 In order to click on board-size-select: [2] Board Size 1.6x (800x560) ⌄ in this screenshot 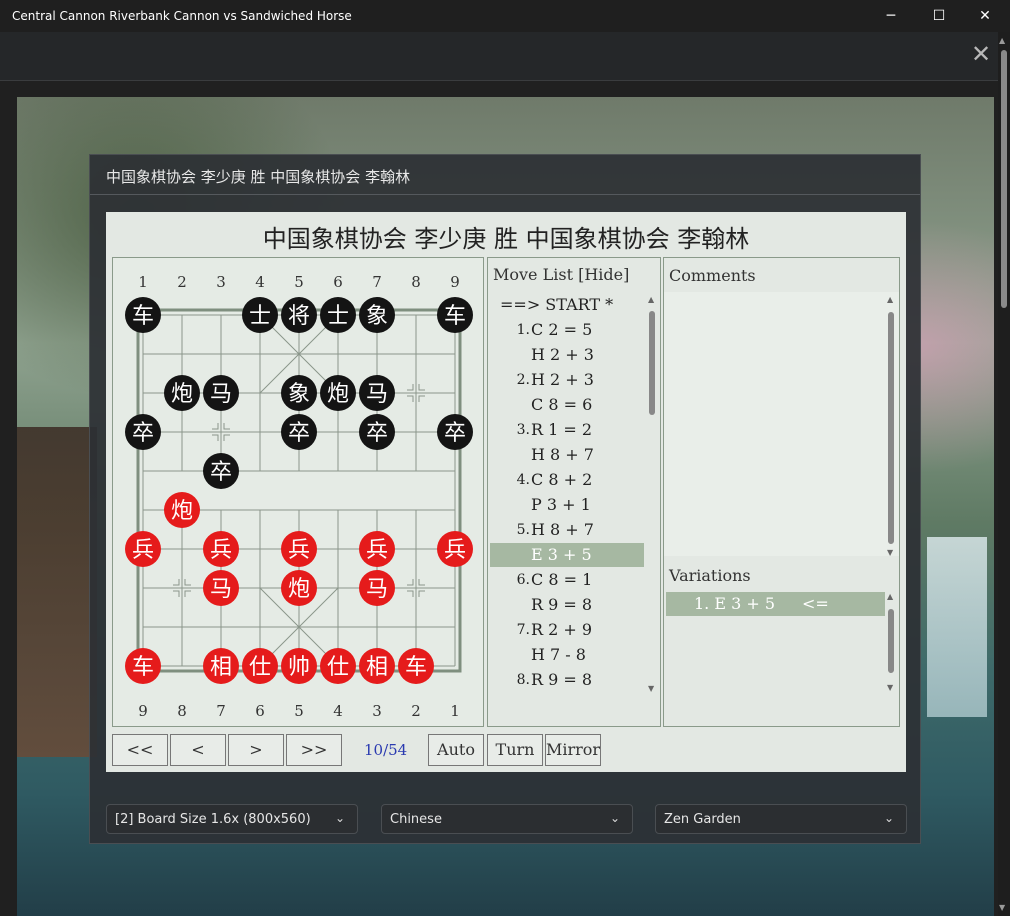, I will do `click(232, 819)`.